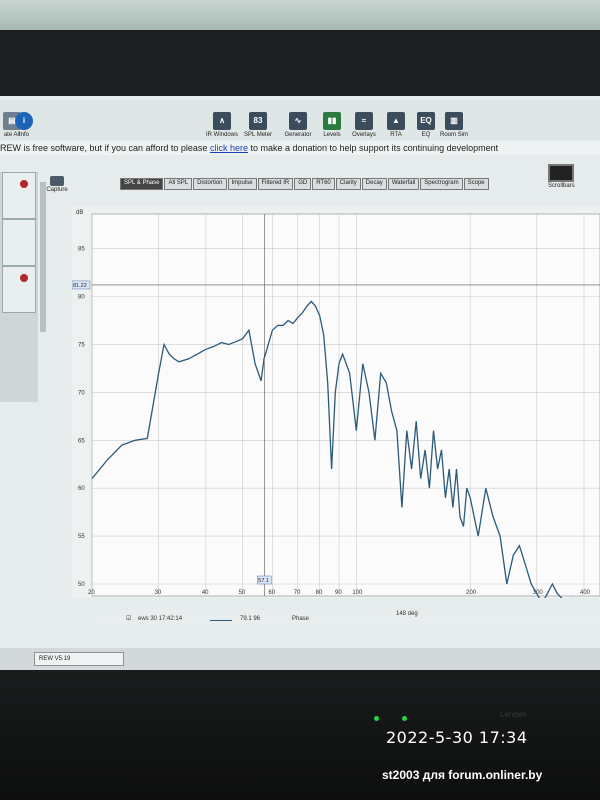  Describe the element at coordinates (221, 620) in the screenshot. I see `legend-swatch` at that location.